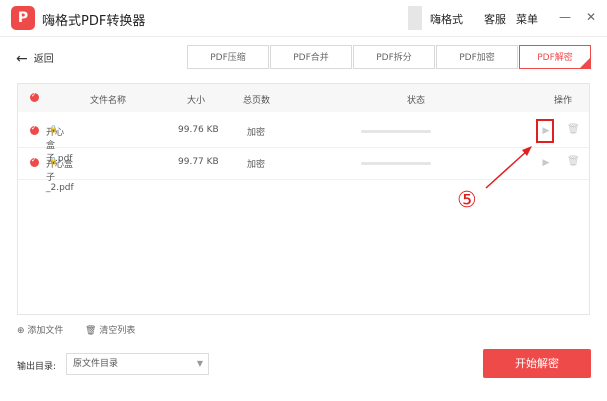 The height and width of the screenshot is (401, 607). Describe the element at coordinates (537, 363) in the screenshot. I see `start-decrypt-button: 开始解密` at that location.